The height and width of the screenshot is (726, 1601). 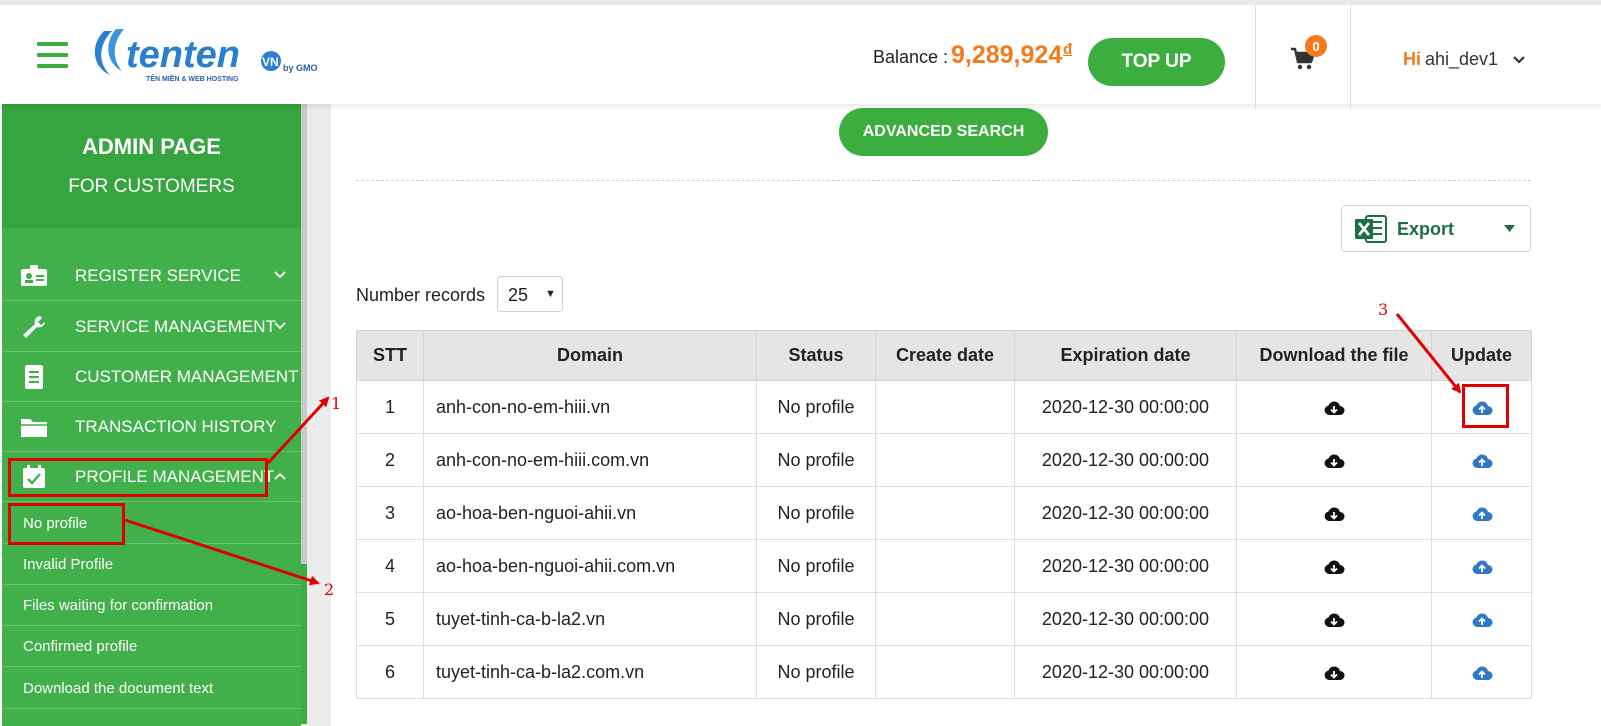 I want to click on sidebar-scrollbar-thumb, so click(x=304, y=334).